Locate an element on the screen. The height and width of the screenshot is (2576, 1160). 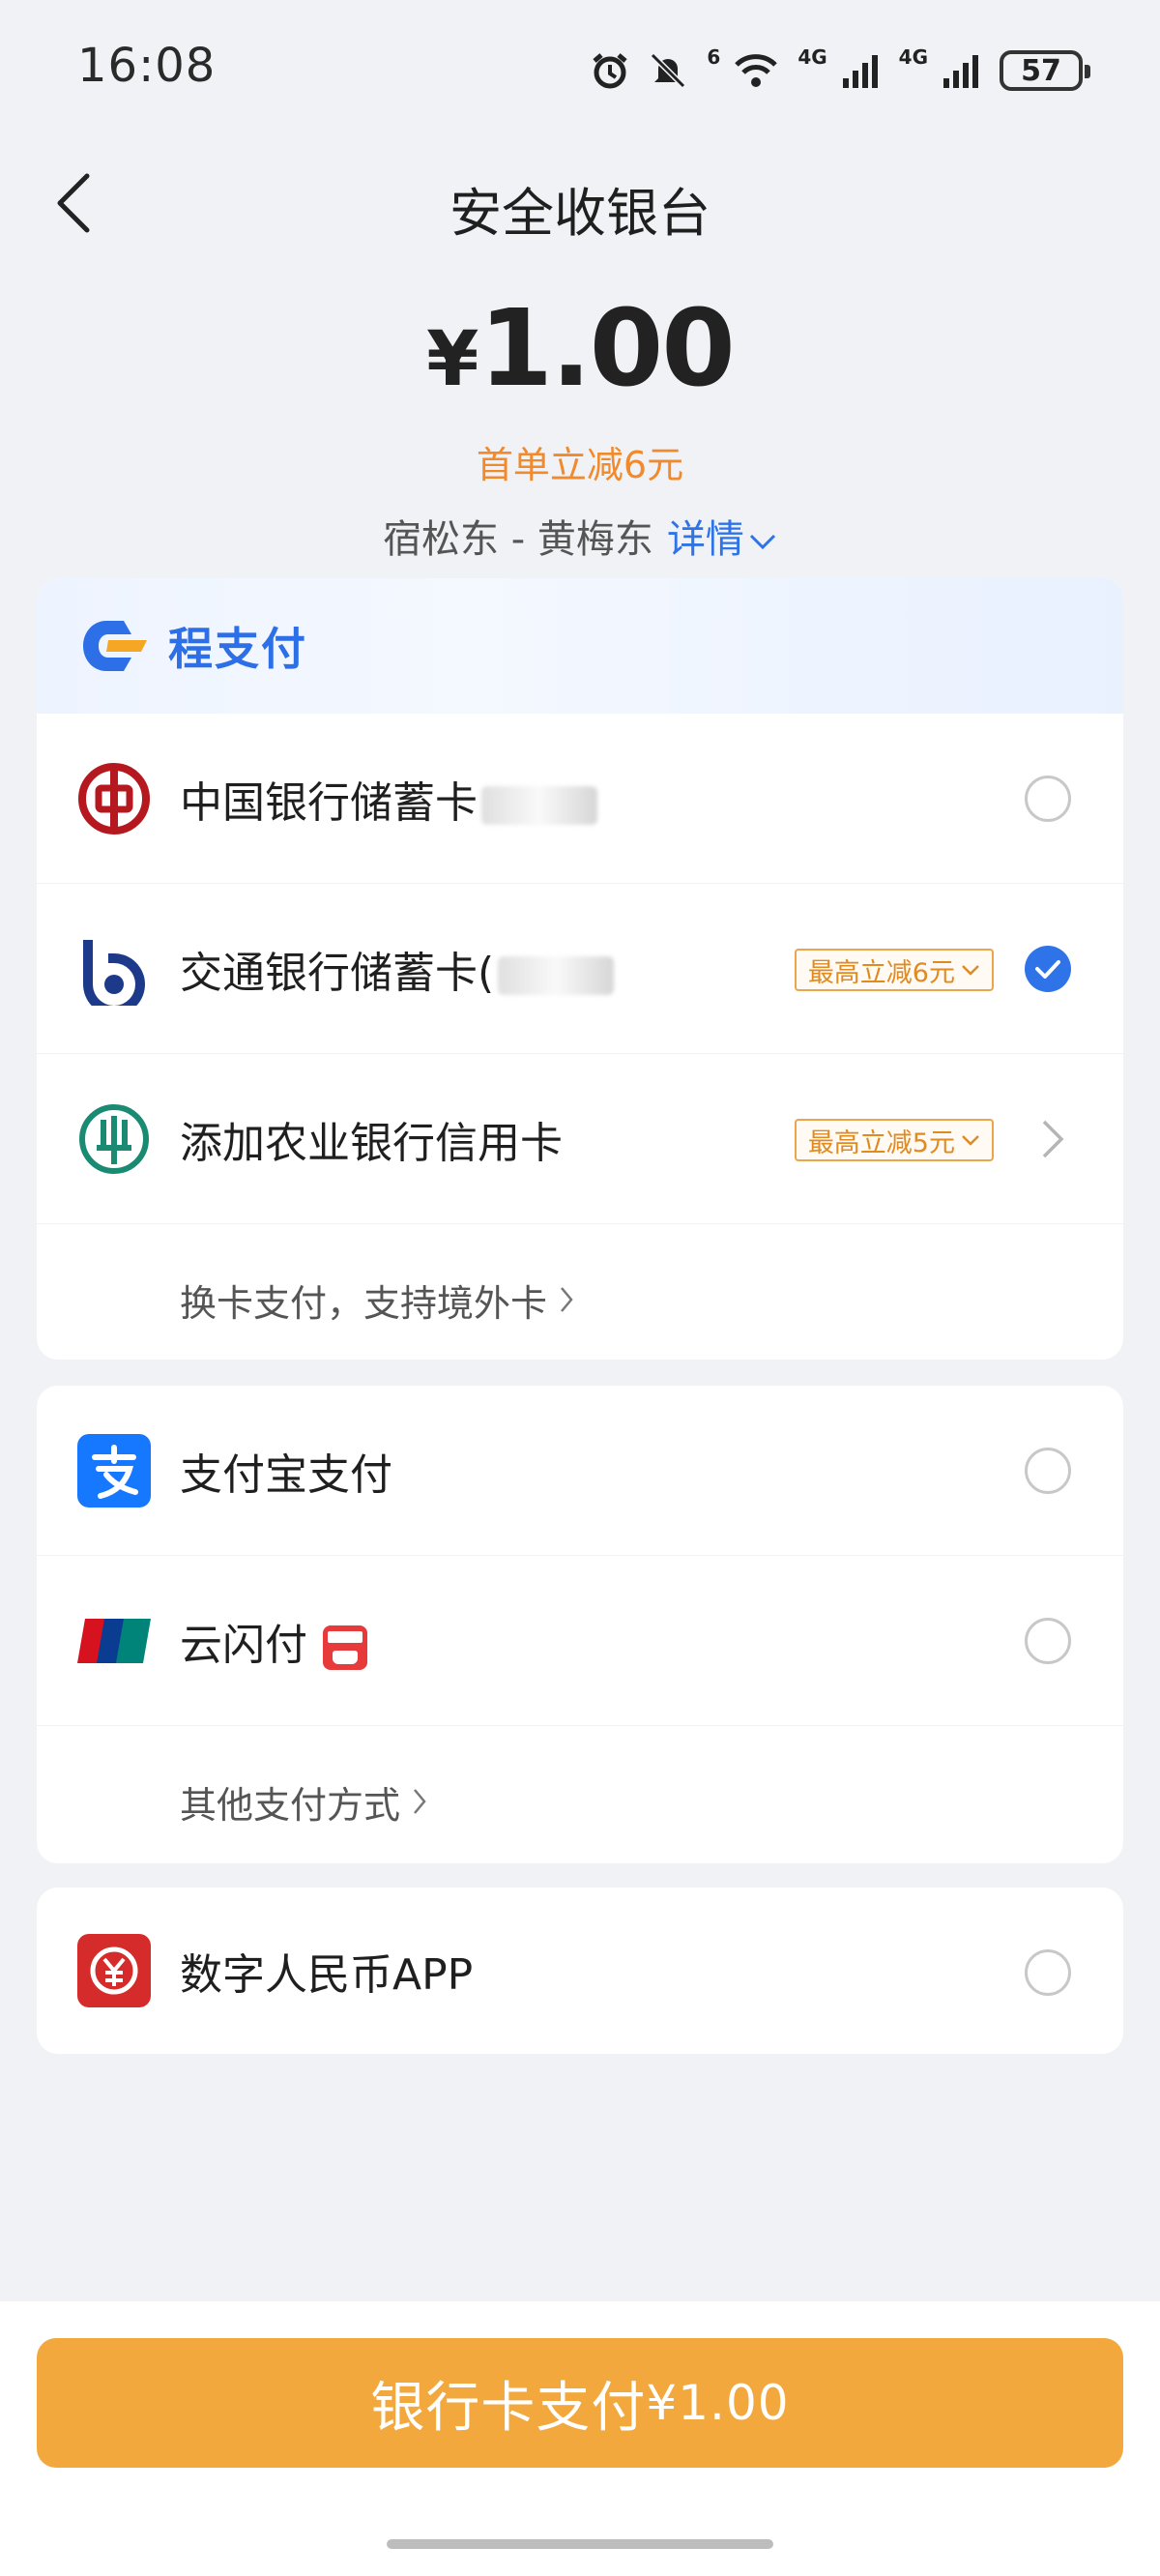
radio-ecny is located at coordinates (1048, 1972).